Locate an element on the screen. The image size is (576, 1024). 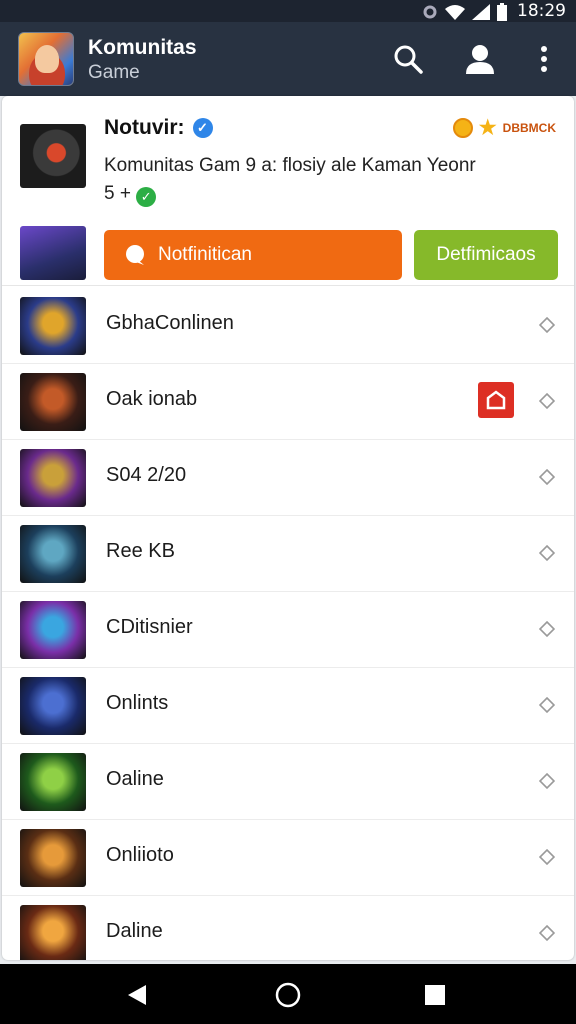
list-item: S04 2/20 is located at coordinates (288, 478).